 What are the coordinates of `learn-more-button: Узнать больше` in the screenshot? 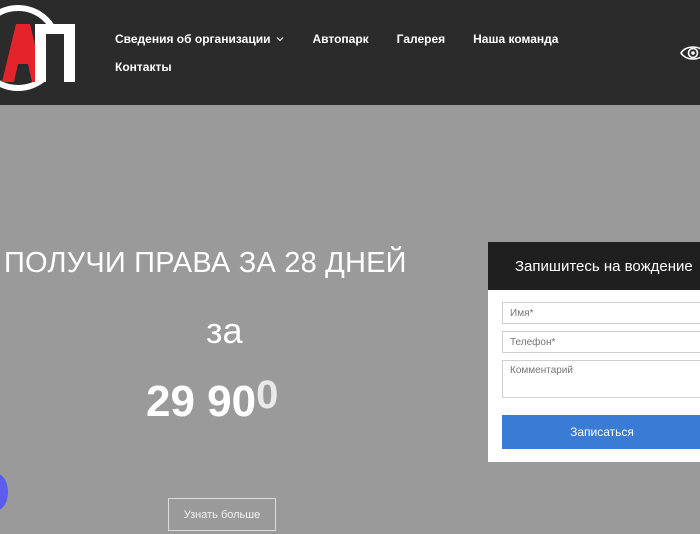 It's located at (222, 514).